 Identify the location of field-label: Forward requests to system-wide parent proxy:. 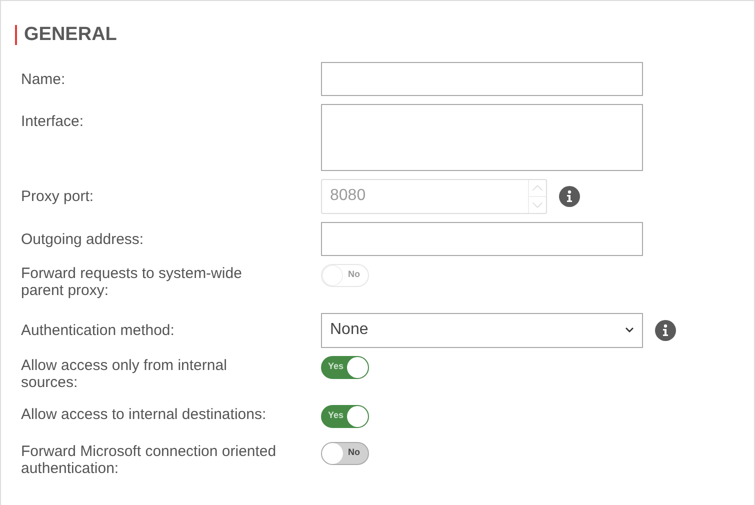
(132, 281).